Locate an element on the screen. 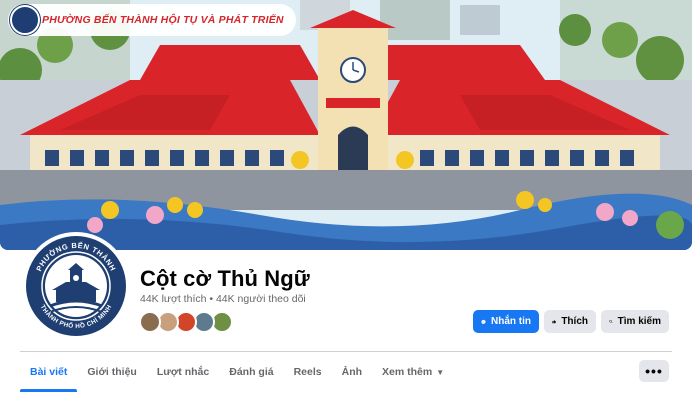 The width and height of the screenshot is (698, 394). tab-label: Đánh giá is located at coordinates (251, 372).